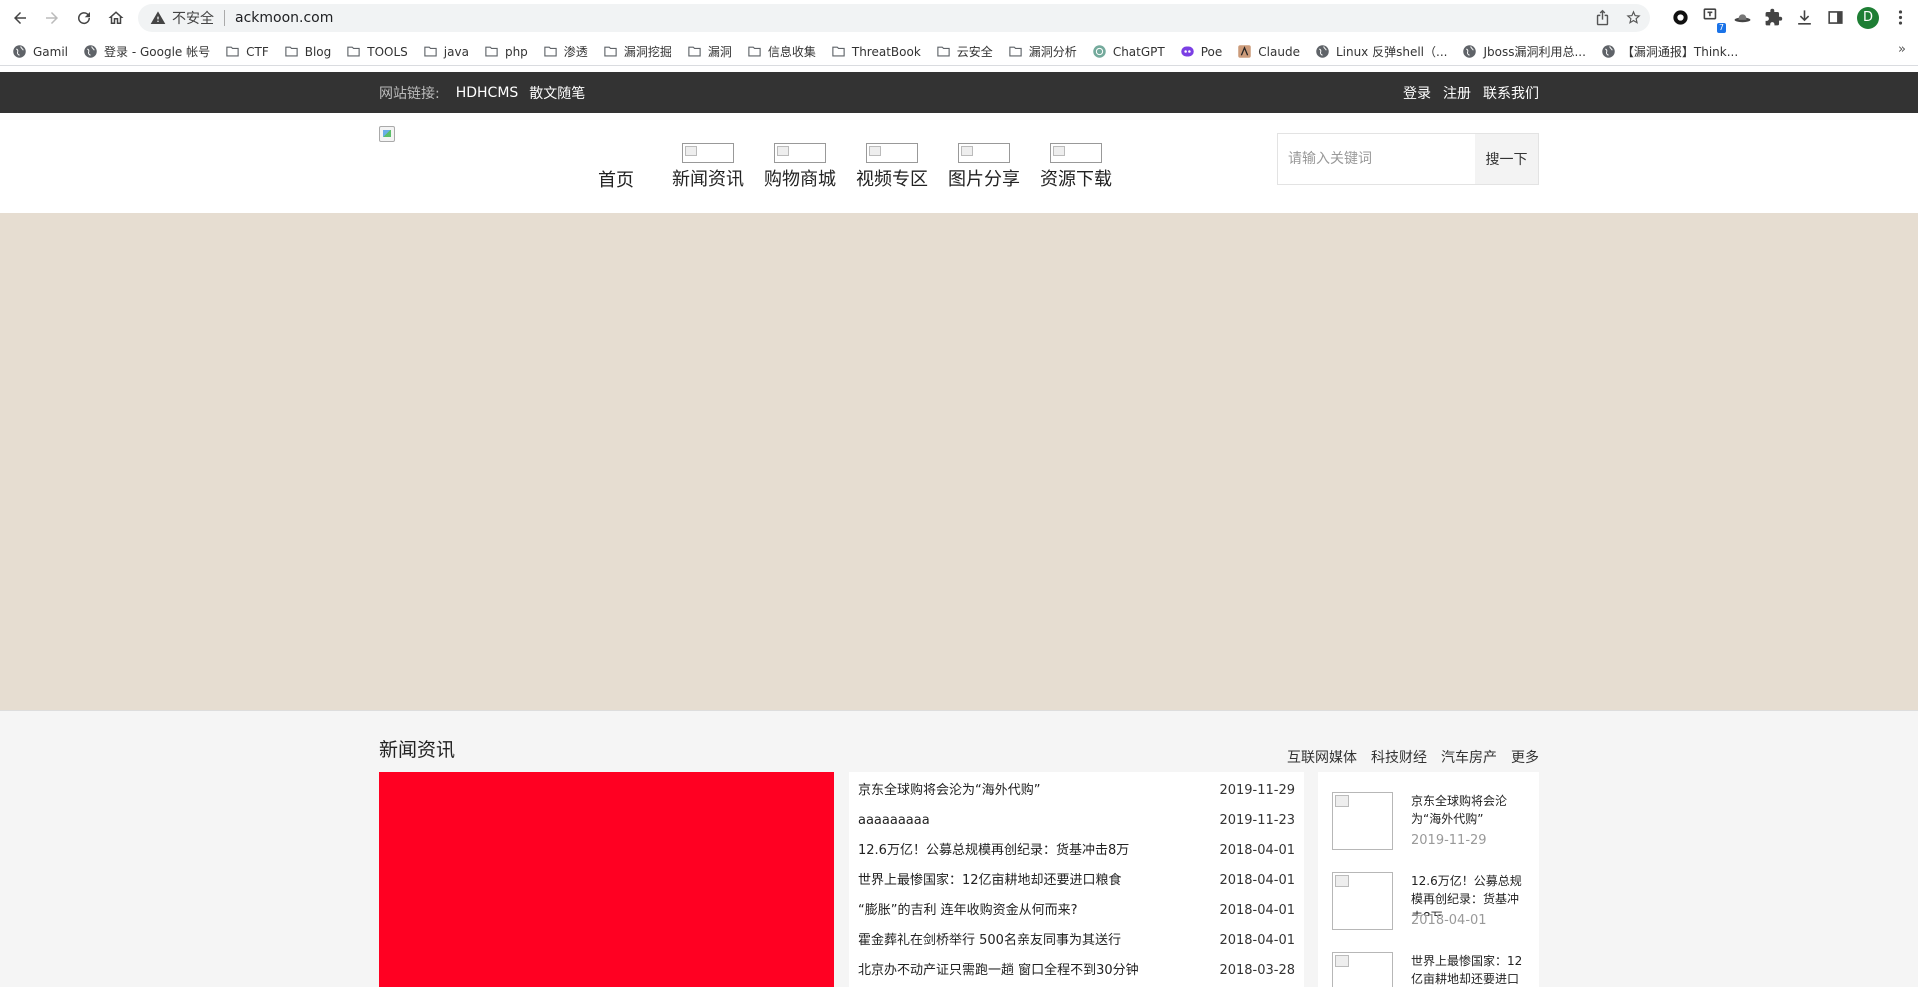 Image resolution: width=1918 pixels, height=987 pixels. What do you see at coordinates (1187, 51) in the screenshot?
I see `poe-icon` at bounding box center [1187, 51].